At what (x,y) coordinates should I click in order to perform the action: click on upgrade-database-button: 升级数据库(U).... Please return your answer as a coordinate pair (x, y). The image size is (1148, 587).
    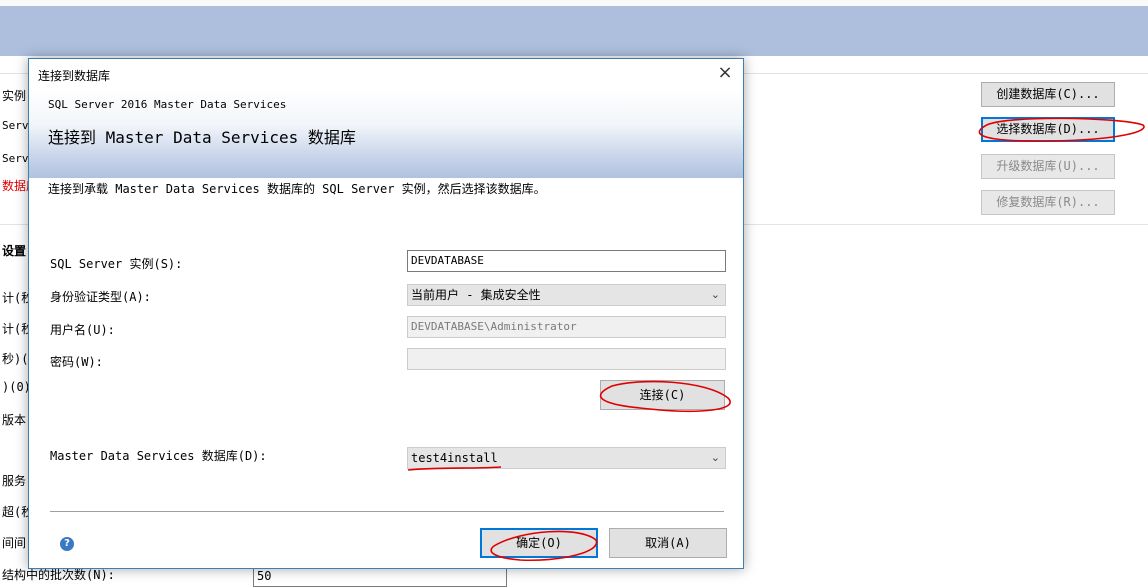
    Looking at the image, I should click on (1048, 166).